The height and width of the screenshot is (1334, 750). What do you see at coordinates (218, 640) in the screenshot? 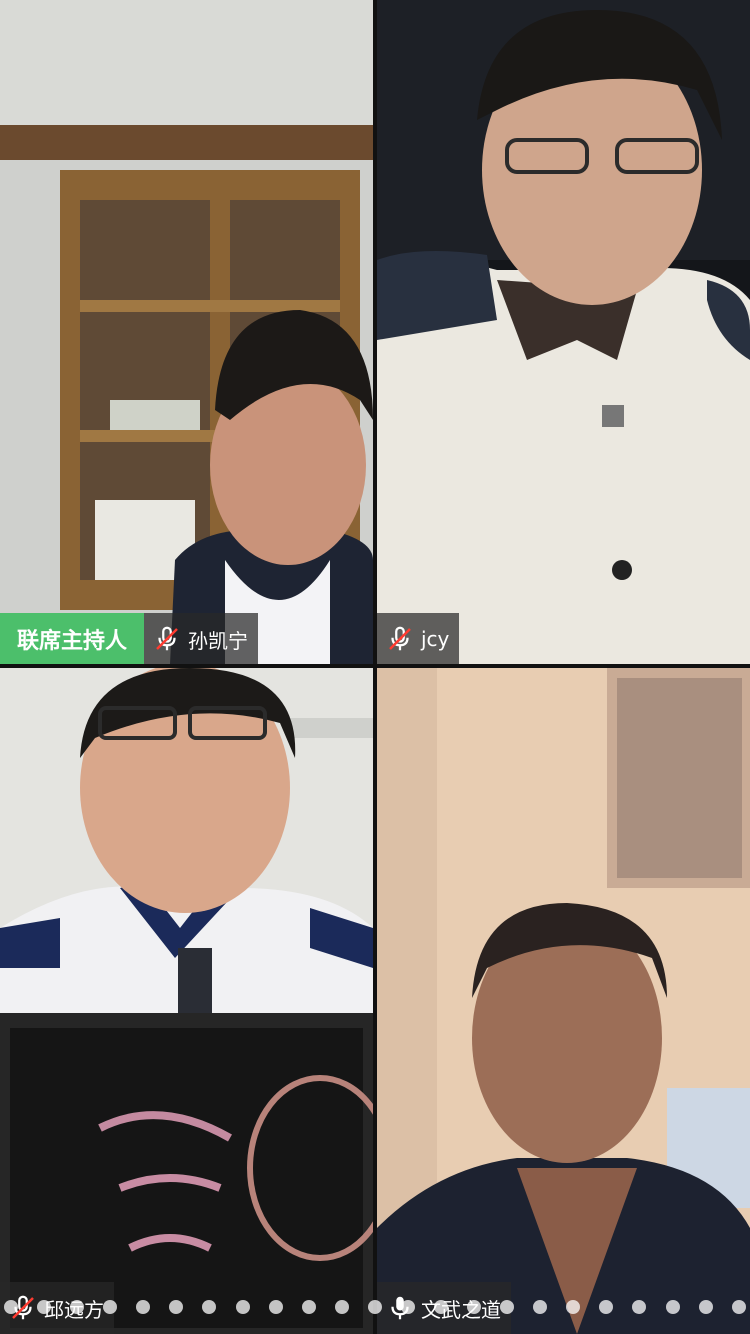
I see `participant-name: 孙凯宁` at bounding box center [218, 640].